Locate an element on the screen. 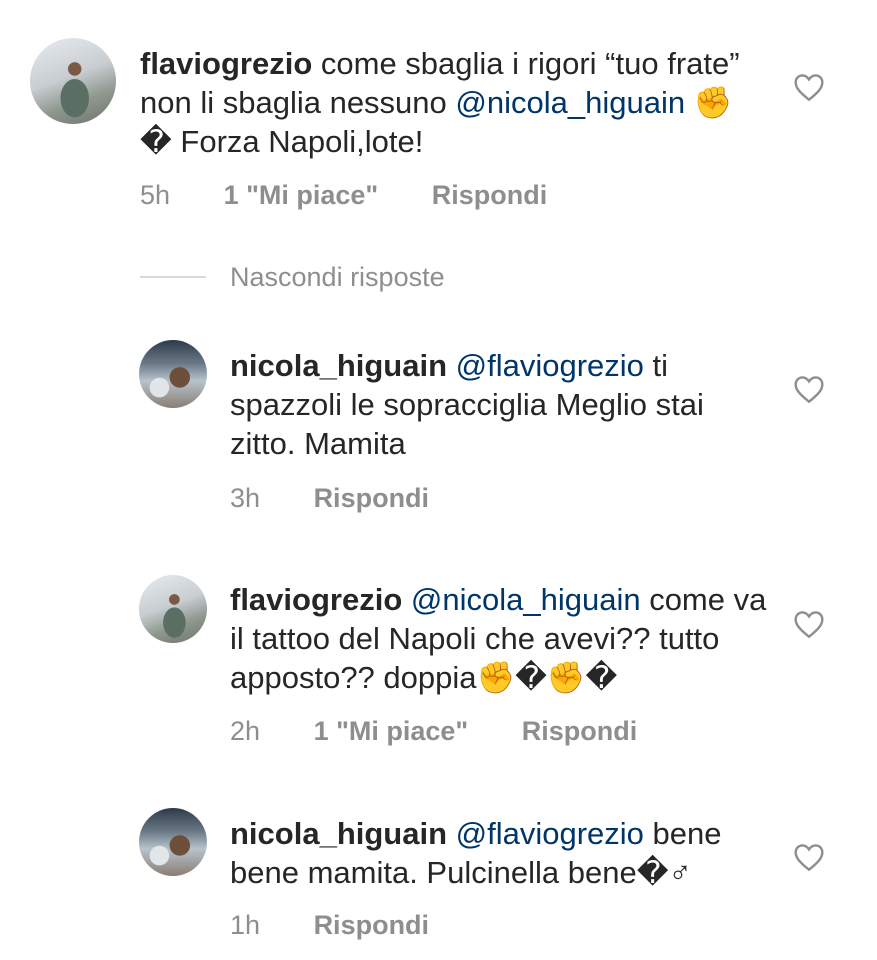 The image size is (877, 960). comment-meta: 5h 1 "Mi piace" Rispondi is located at coordinates (366, 195).